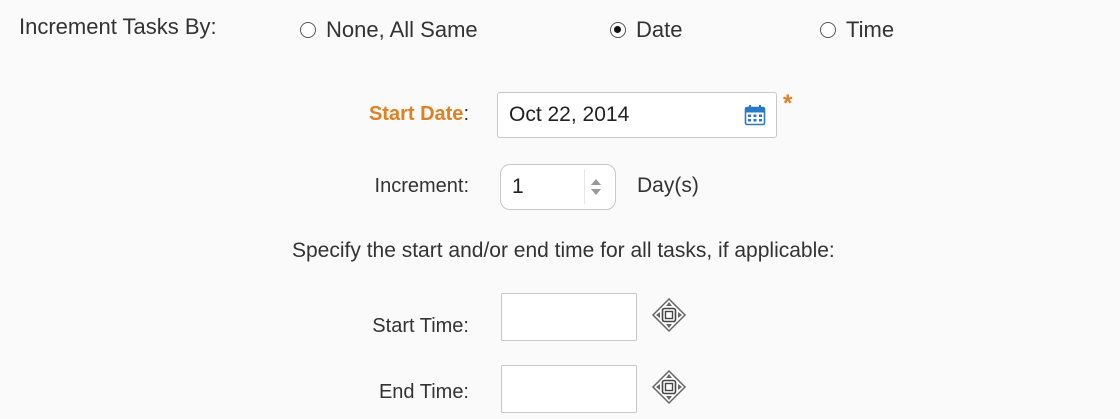 This screenshot has width=1120, height=419. Describe the element at coordinates (421, 186) in the screenshot. I see `increment-label: Increment:` at that location.